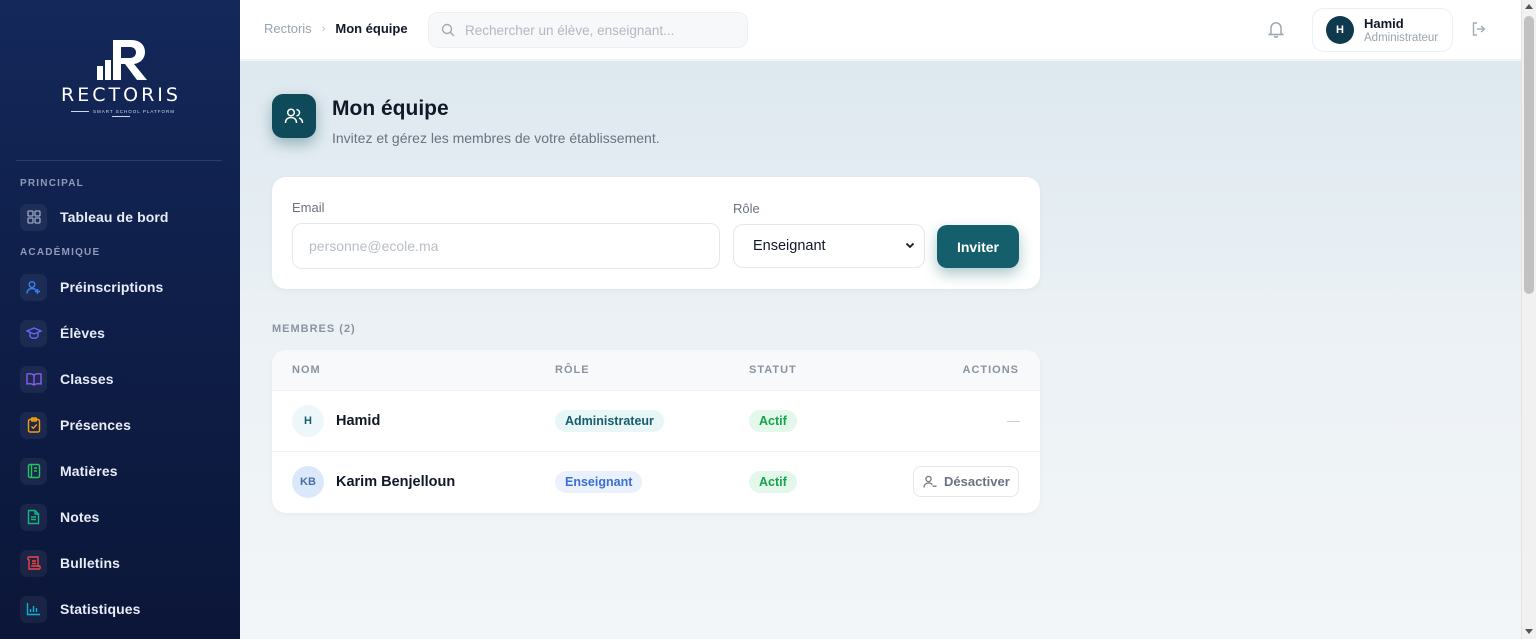 The height and width of the screenshot is (639, 1536). What do you see at coordinates (120, 379) in the screenshot?
I see `sidebar-item-classes: Classes` at bounding box center [120, 379].